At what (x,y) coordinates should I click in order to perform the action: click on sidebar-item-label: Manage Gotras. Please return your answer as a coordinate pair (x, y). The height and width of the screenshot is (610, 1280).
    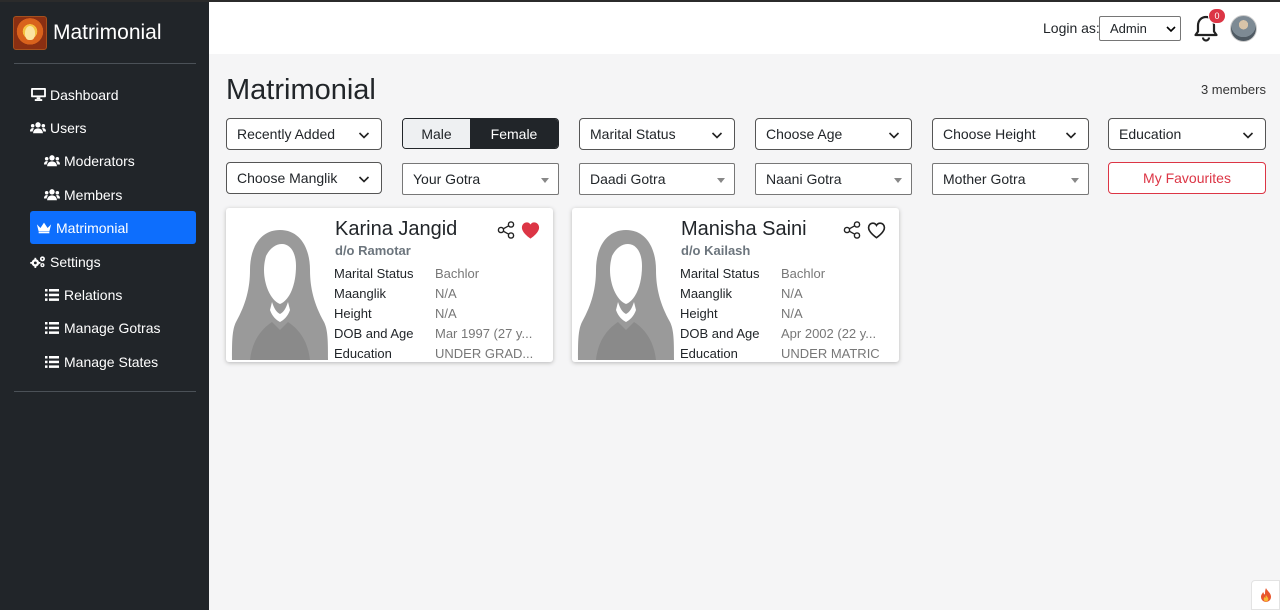
    Looking at the image, I should click on (112, 327).